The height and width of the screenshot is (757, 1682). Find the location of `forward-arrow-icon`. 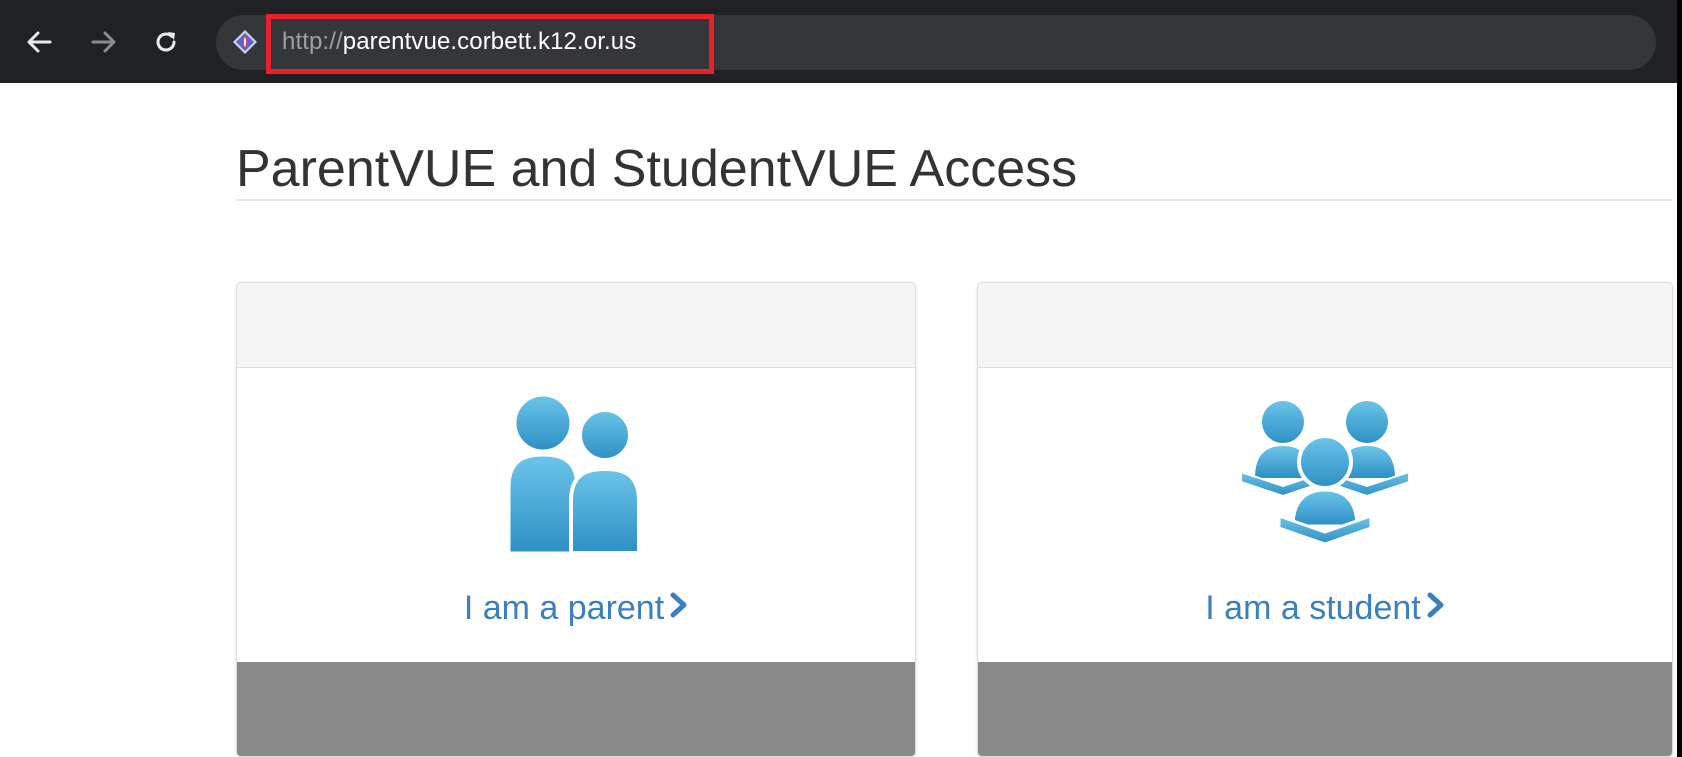

forward-arrow-icon is located at coordinates (104, 42).